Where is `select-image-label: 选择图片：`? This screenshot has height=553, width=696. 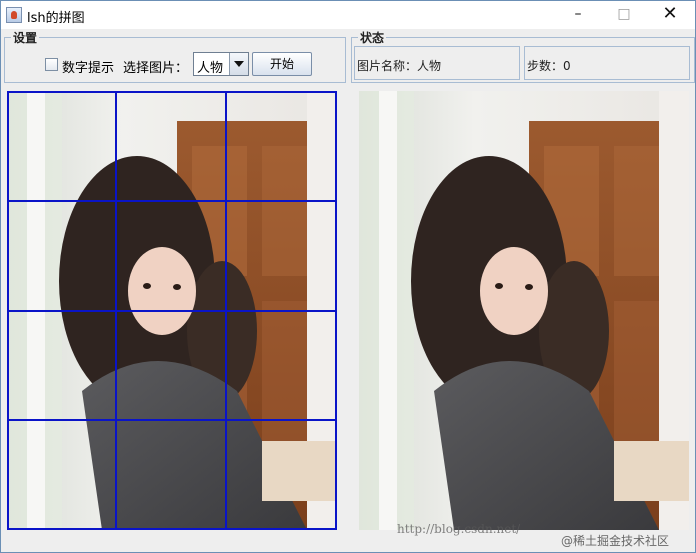
select-image-label: 选择图片： is located at coordinates (156, 68).